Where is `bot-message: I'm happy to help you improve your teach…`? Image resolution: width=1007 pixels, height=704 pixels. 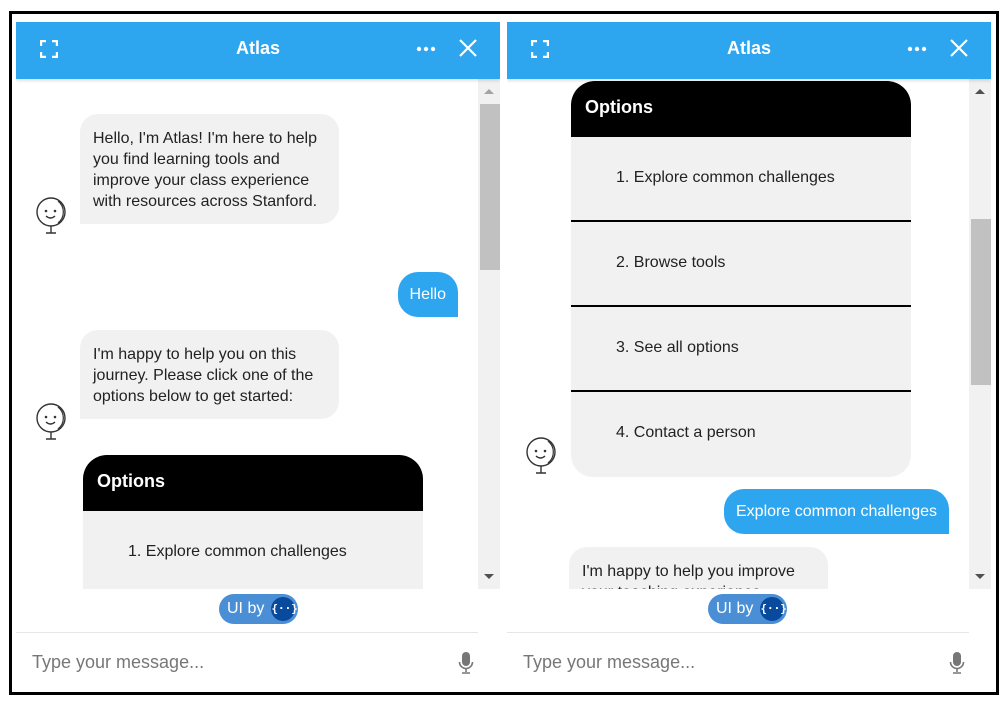
bot-message: I'm happy to help you improve your teach… is located at coordinates (698, 568).